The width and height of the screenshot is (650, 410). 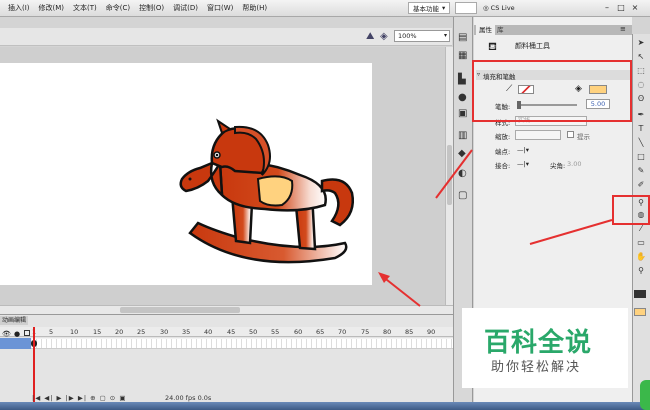 I want to click on corner-badge, so click(x=645, y=395).